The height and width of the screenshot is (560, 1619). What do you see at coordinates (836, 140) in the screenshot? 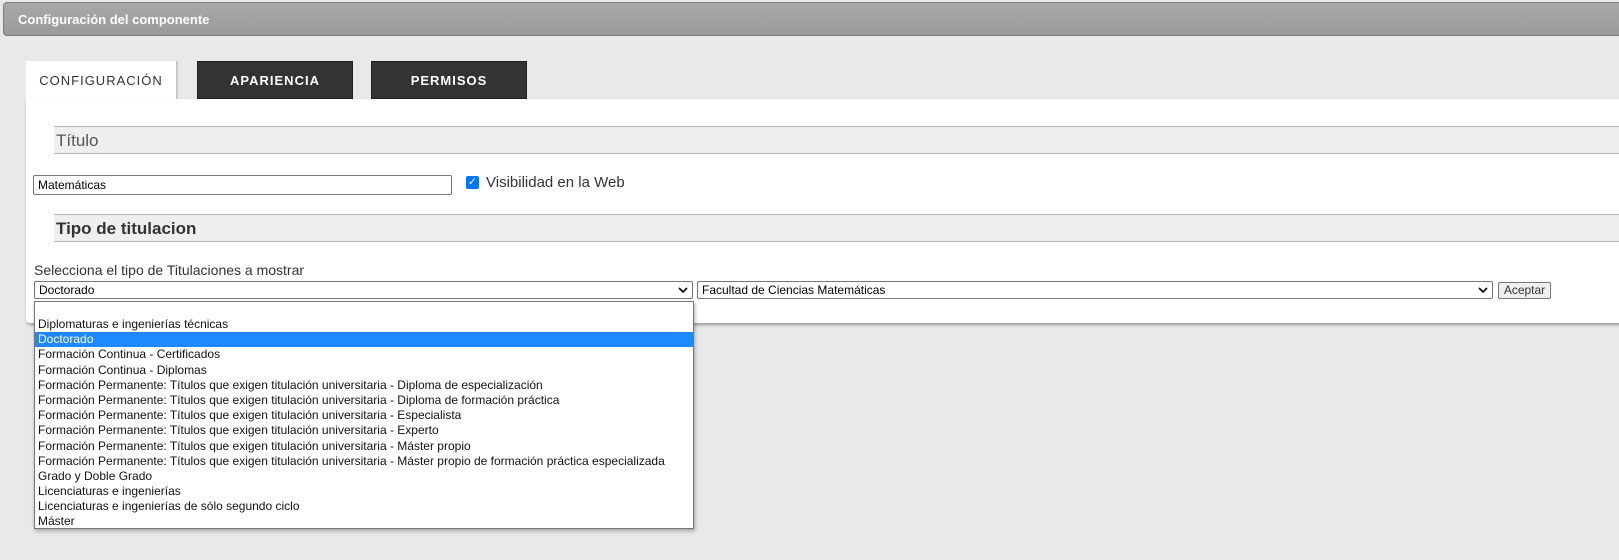
I see `title-section-header: Título` at bounding box center [836, 140].